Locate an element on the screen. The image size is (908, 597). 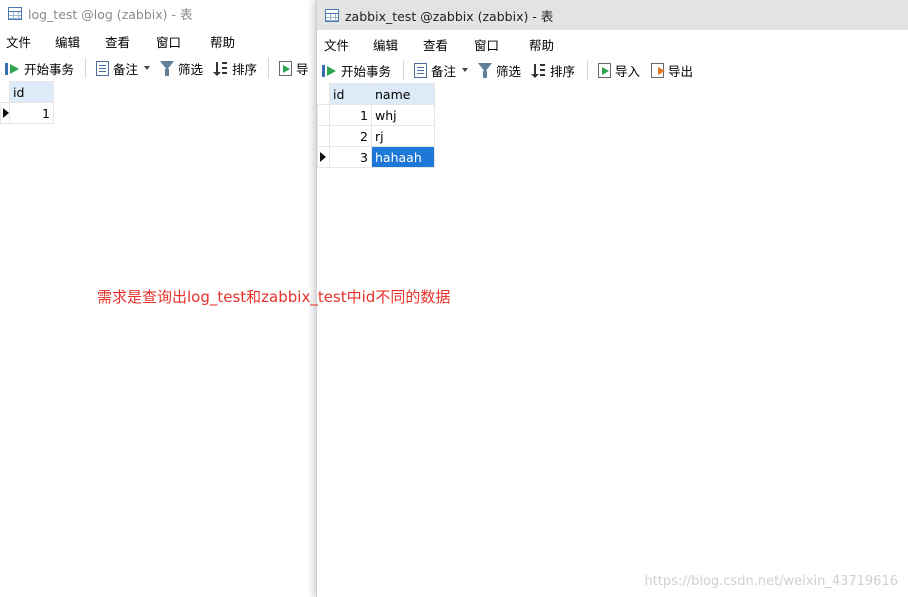
import-button: 导 is located at coordinates (294, 68).